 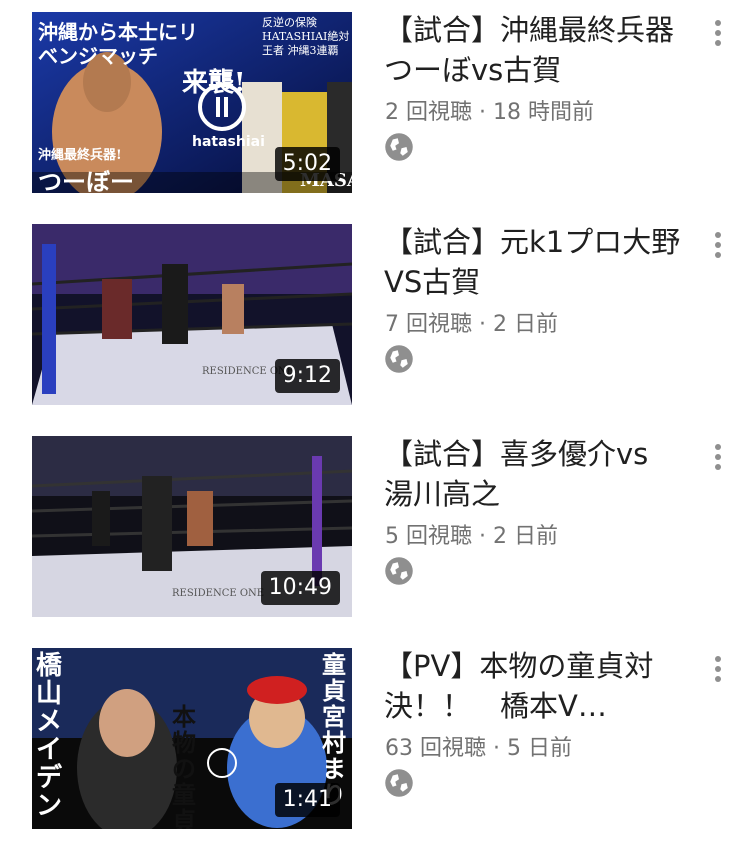 What do you see at coordinates (435, 748) in the screenshot?
I see `view-count: 63 回視聴` at bounding box center [435, 748].